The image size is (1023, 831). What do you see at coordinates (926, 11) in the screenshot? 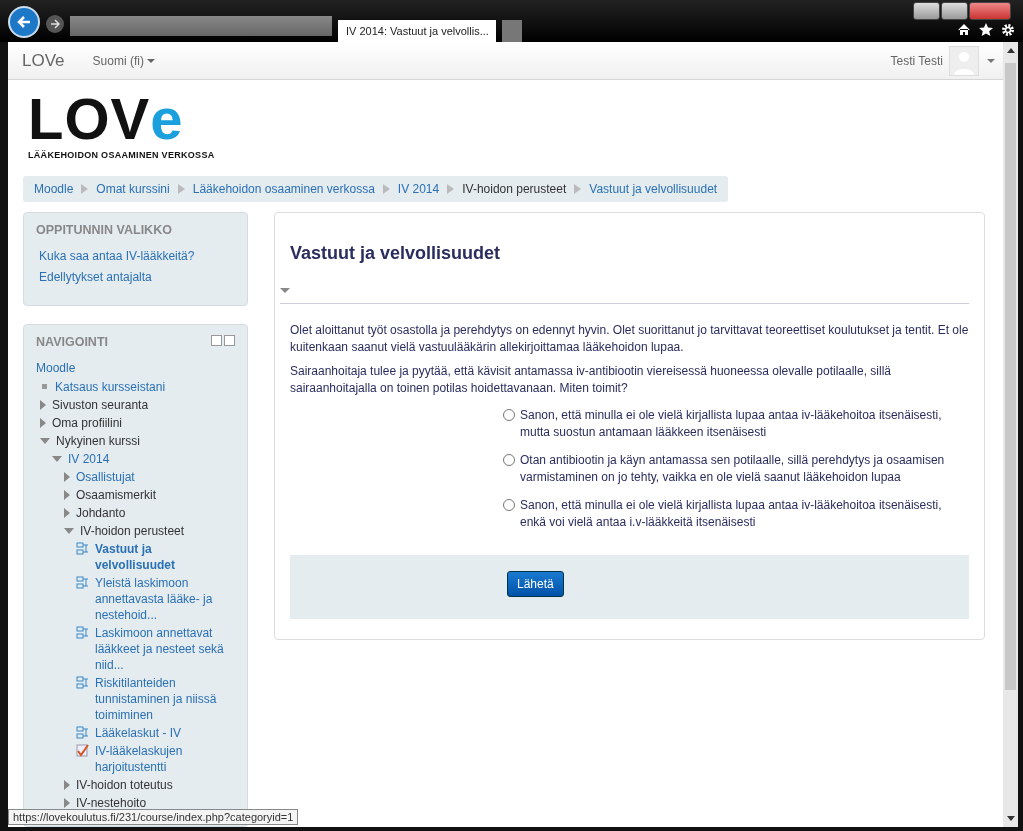
I see `minimize-button` at bounding box center [926, 11].